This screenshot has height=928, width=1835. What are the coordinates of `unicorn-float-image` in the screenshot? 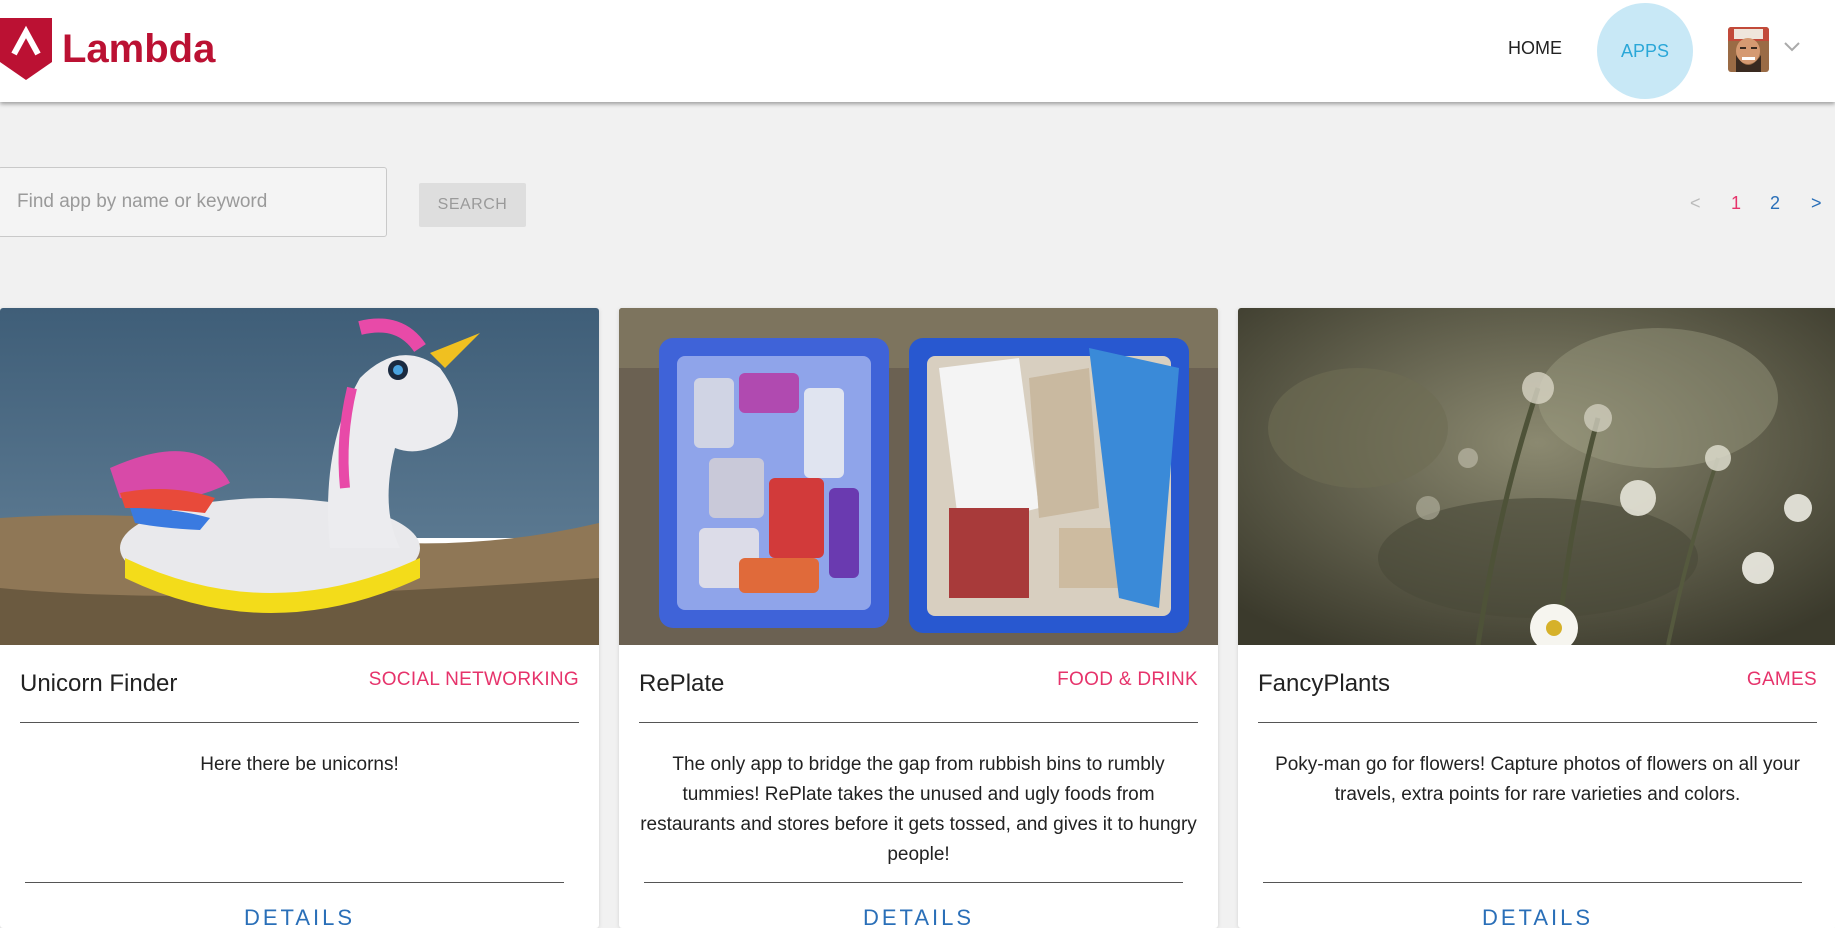 It's located at (299, 476).